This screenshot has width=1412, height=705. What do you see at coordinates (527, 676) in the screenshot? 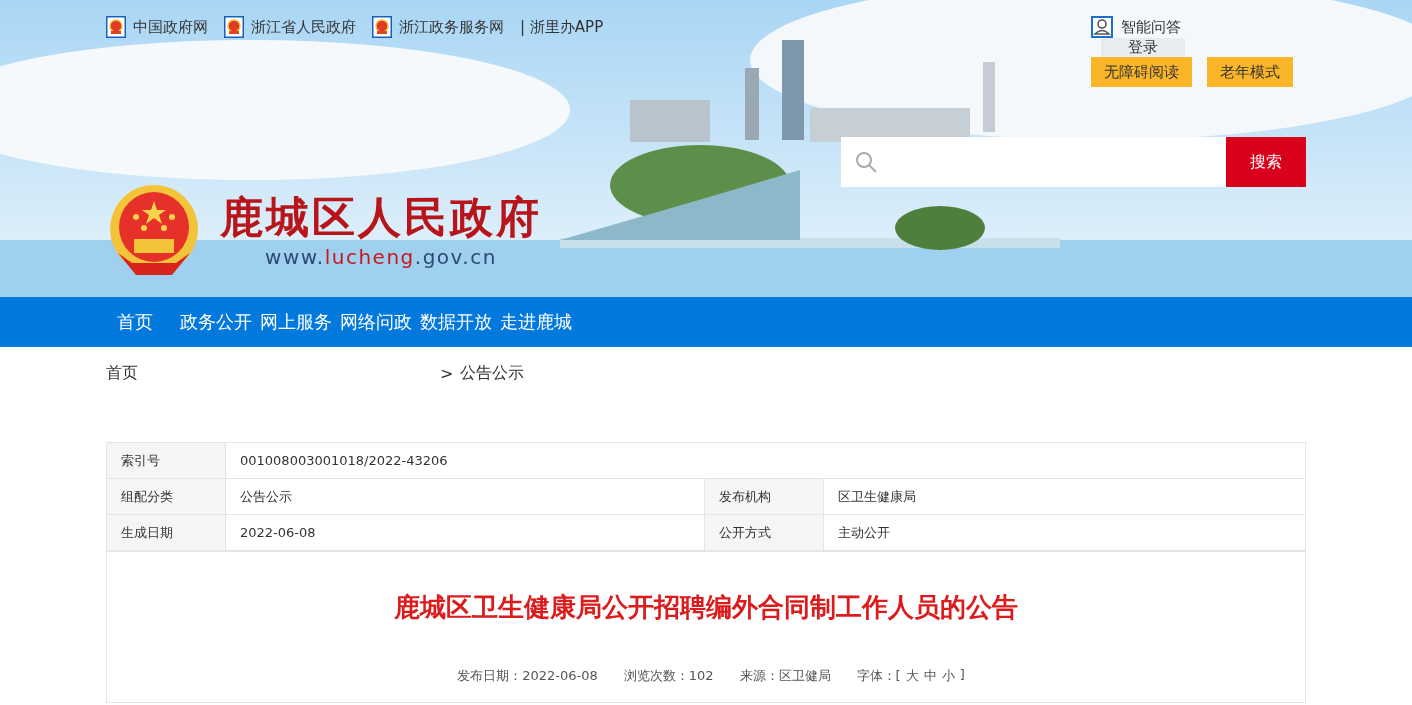
I see `meta-text: 发布日期：2022-06-08` at bounding box center [527, 676].